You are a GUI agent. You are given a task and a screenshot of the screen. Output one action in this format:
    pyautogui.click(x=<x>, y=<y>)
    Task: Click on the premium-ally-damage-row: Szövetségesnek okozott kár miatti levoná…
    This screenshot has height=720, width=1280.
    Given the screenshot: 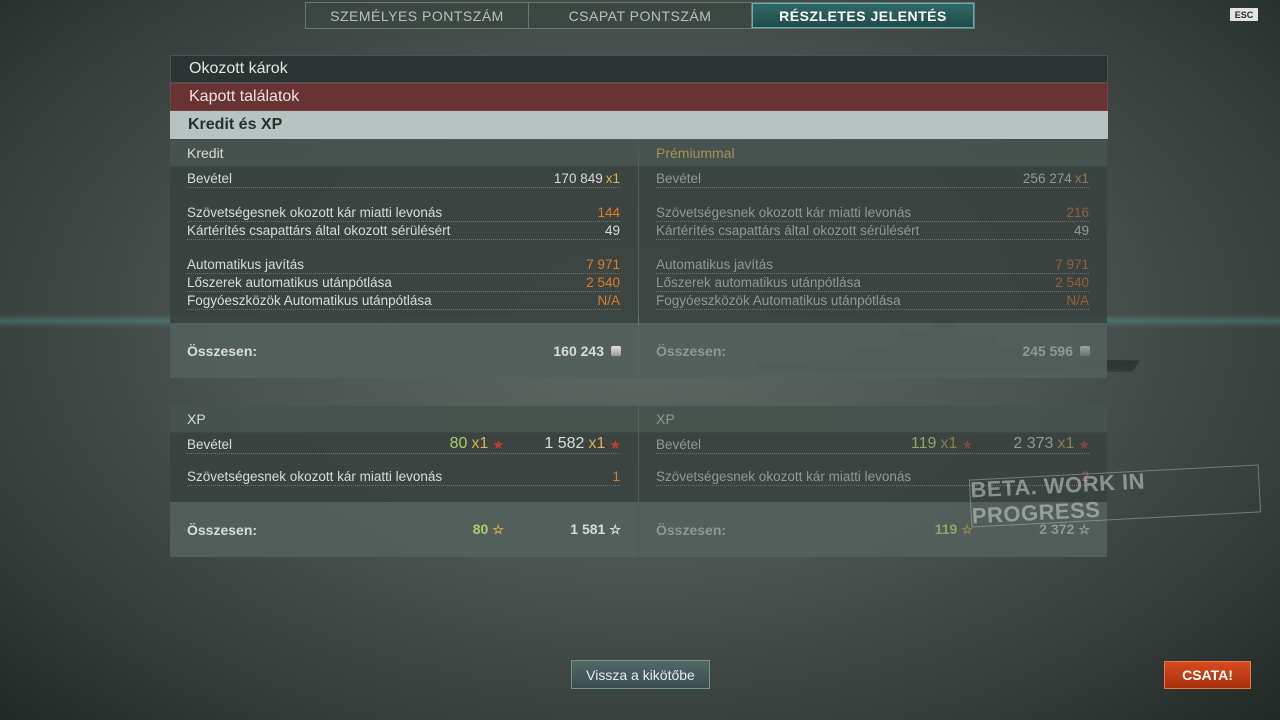 What is the action you would take?
    pyautogui.click(x=872, y=213)
    